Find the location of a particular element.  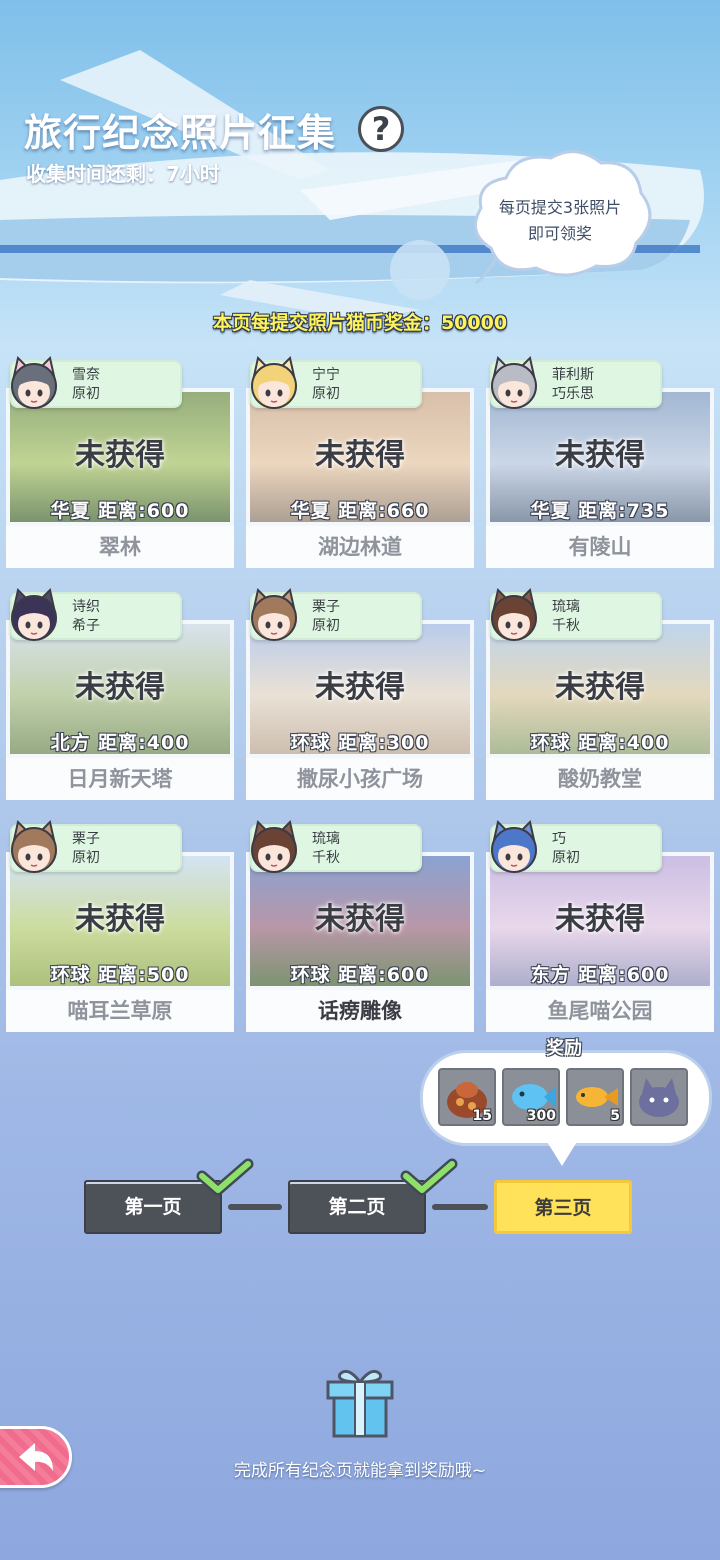

companion-name: 巧 is located at coordinates (559, 839).